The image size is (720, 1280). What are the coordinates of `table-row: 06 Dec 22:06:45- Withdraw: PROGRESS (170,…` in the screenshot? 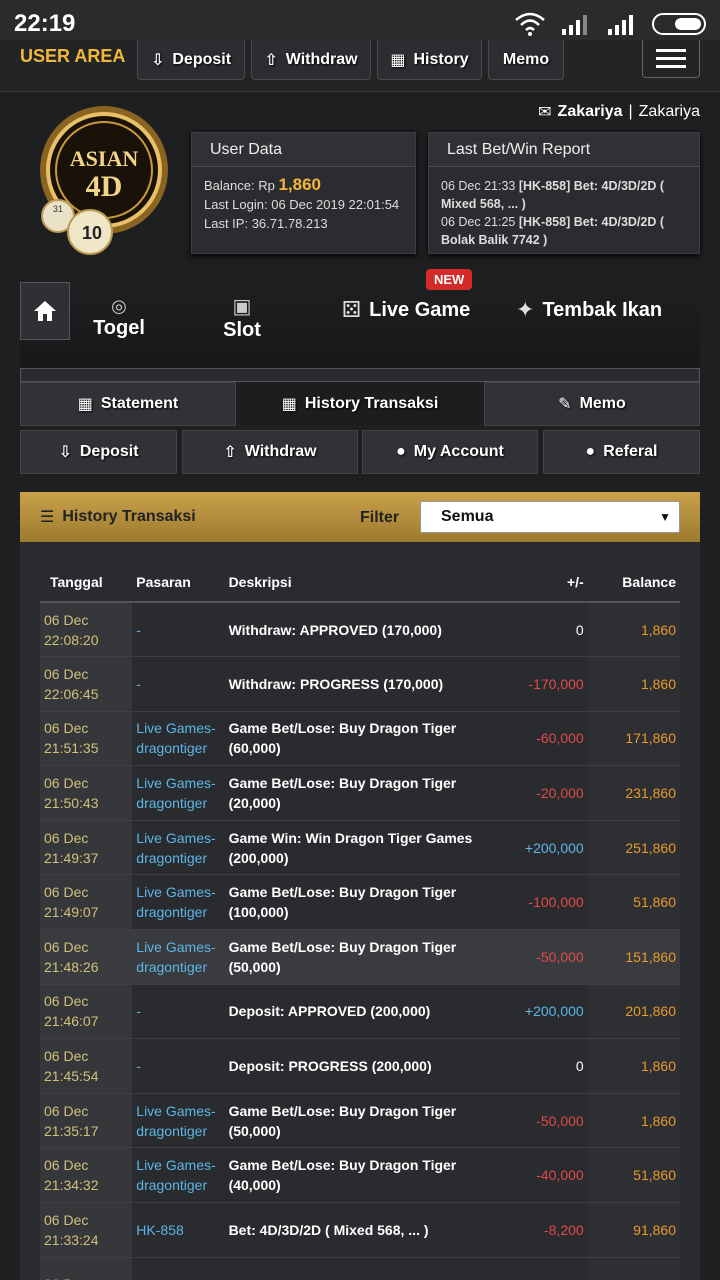 It's located at (360, 684).